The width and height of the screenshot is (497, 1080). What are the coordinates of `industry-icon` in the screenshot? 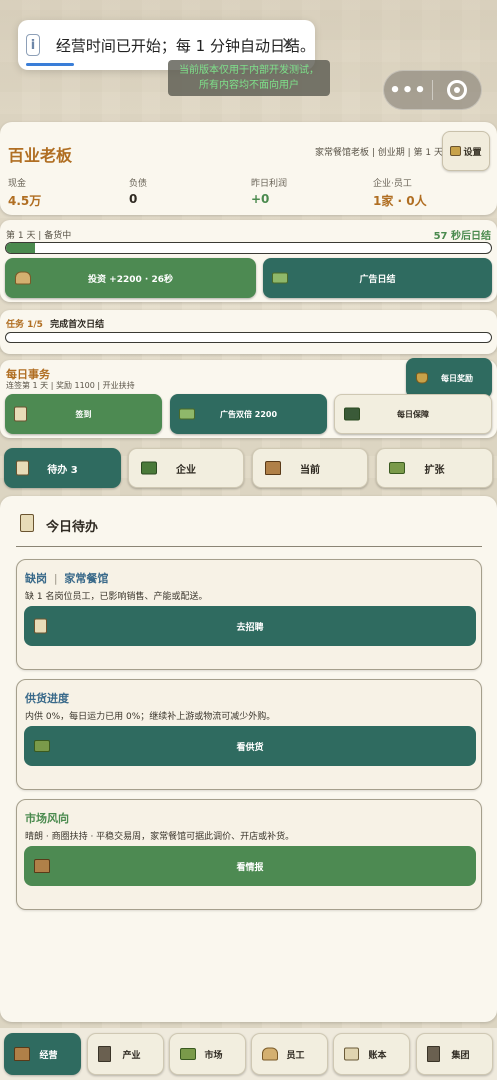 It's located at (104, 1054).